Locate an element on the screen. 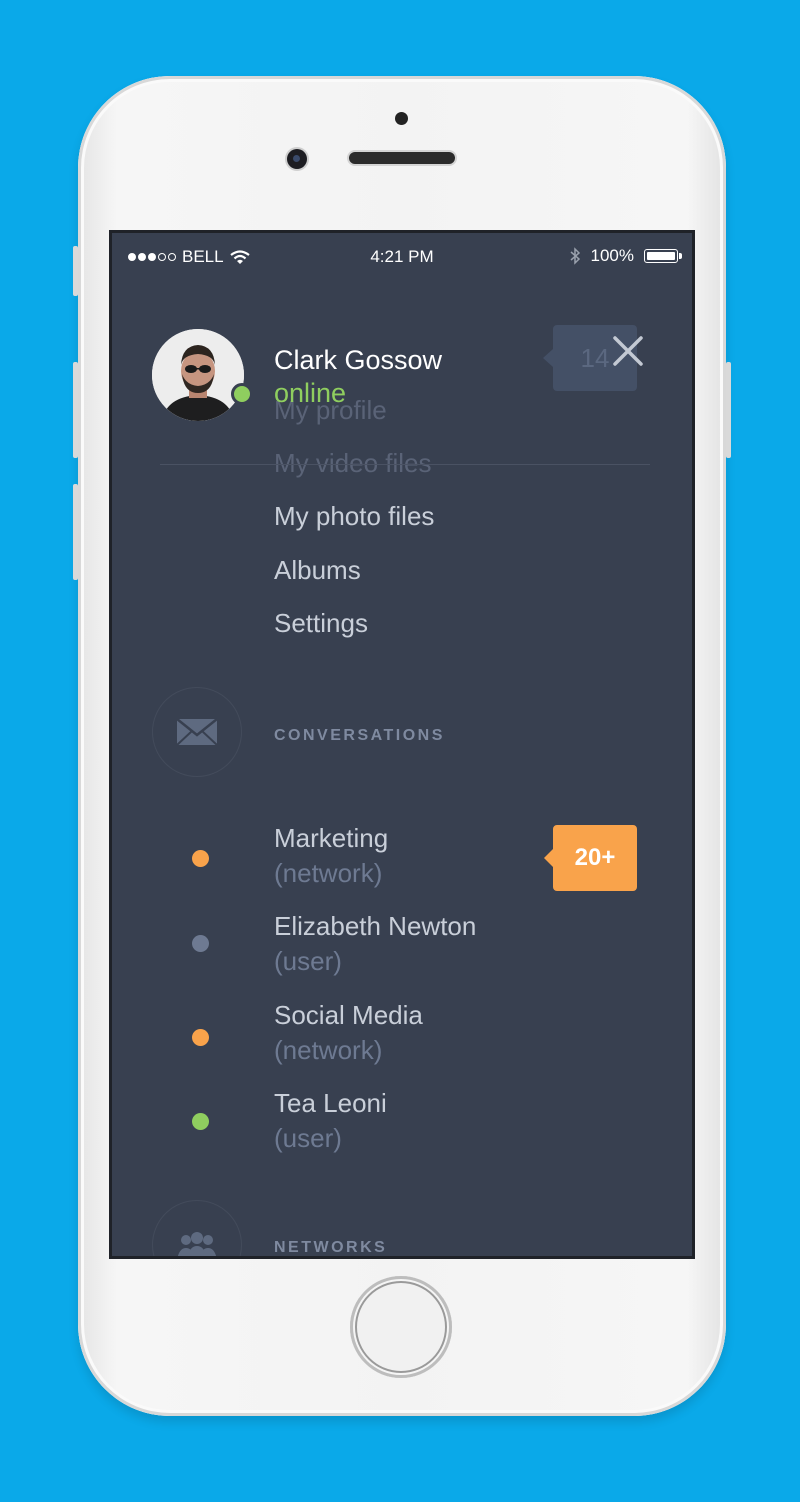 Image resolution: width=800 pixels, height=1502 pixels. proximity-sensor is located at coordinates (401, 118).